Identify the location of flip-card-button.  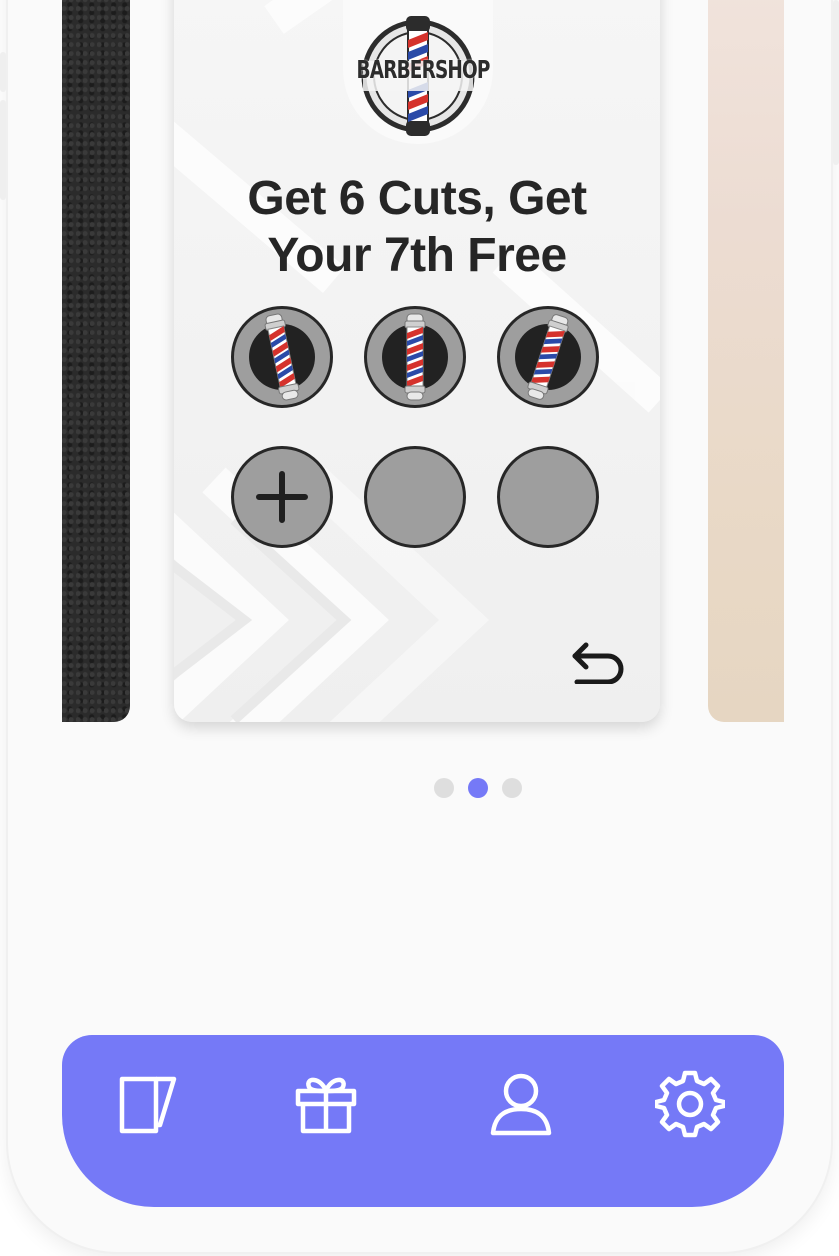
(598, 665).